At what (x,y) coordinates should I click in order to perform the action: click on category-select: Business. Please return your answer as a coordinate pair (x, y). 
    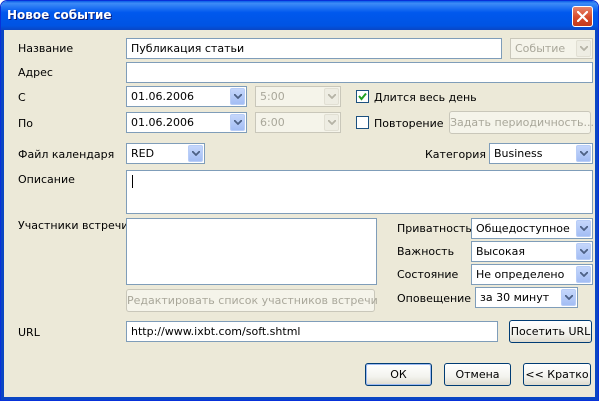
    Looking at the image, I should click on (541, 153).